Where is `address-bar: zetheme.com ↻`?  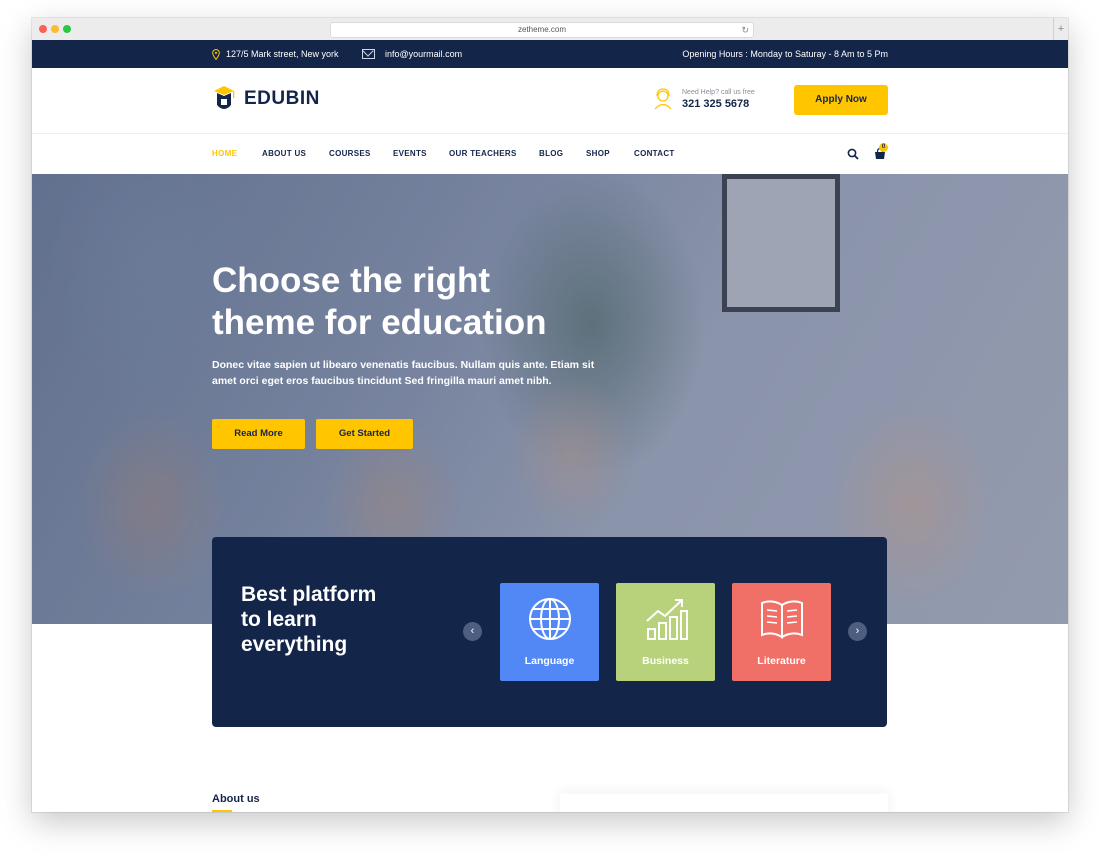
address-bar: zetheme.com ↻ is located at coordinates (542, 30).